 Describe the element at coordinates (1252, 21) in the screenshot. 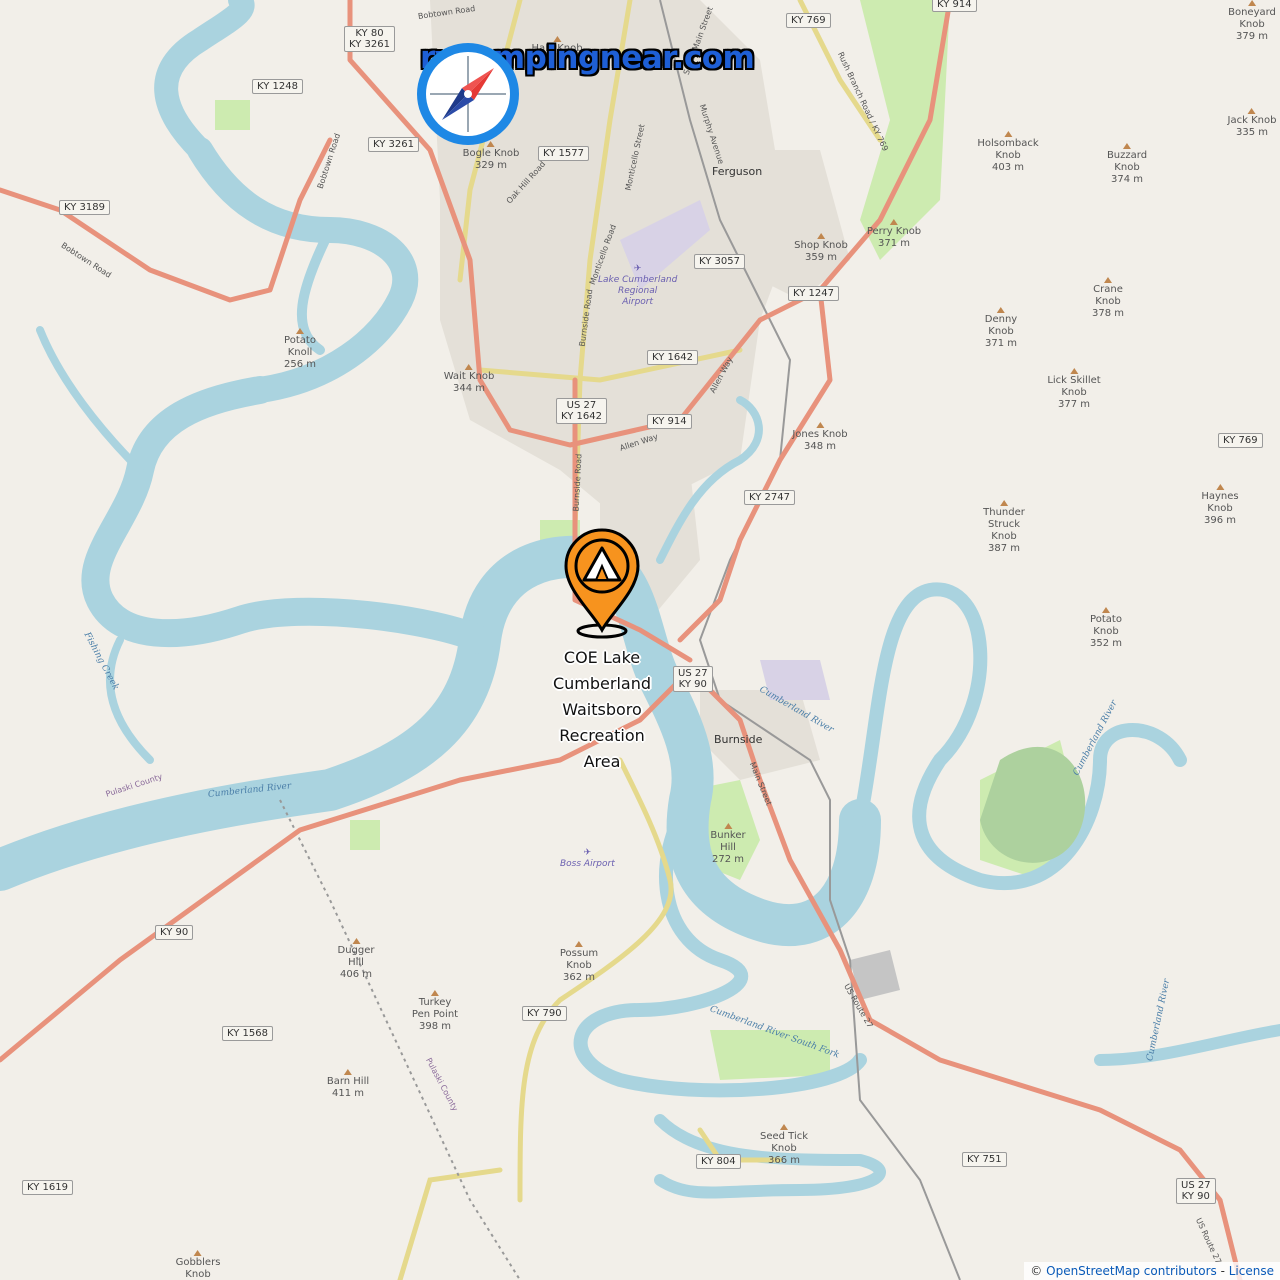

I see `peak-boneyard: Boneyard Knob 379 m` at that location.